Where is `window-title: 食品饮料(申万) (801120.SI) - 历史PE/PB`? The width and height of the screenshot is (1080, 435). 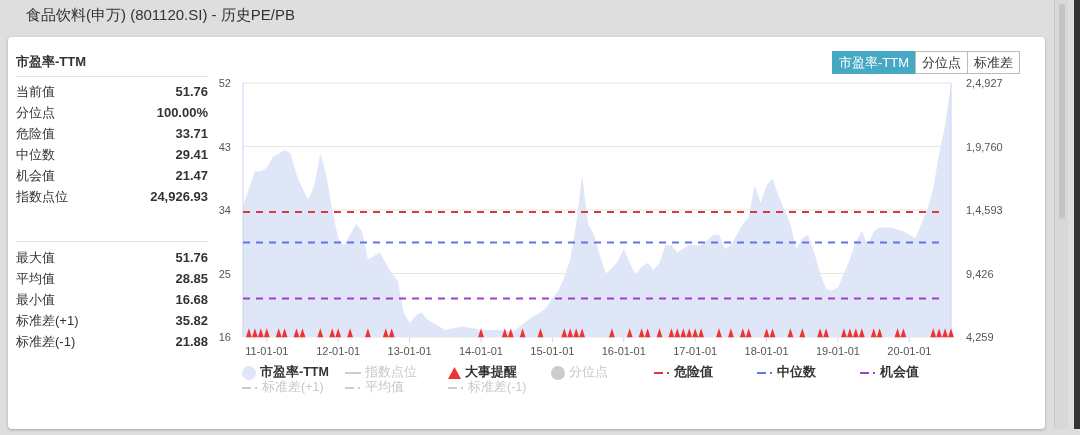
window-title: 食品饮料(申万) (801120.SI) - 历史PE/PB is located at coordinates (160, 15).